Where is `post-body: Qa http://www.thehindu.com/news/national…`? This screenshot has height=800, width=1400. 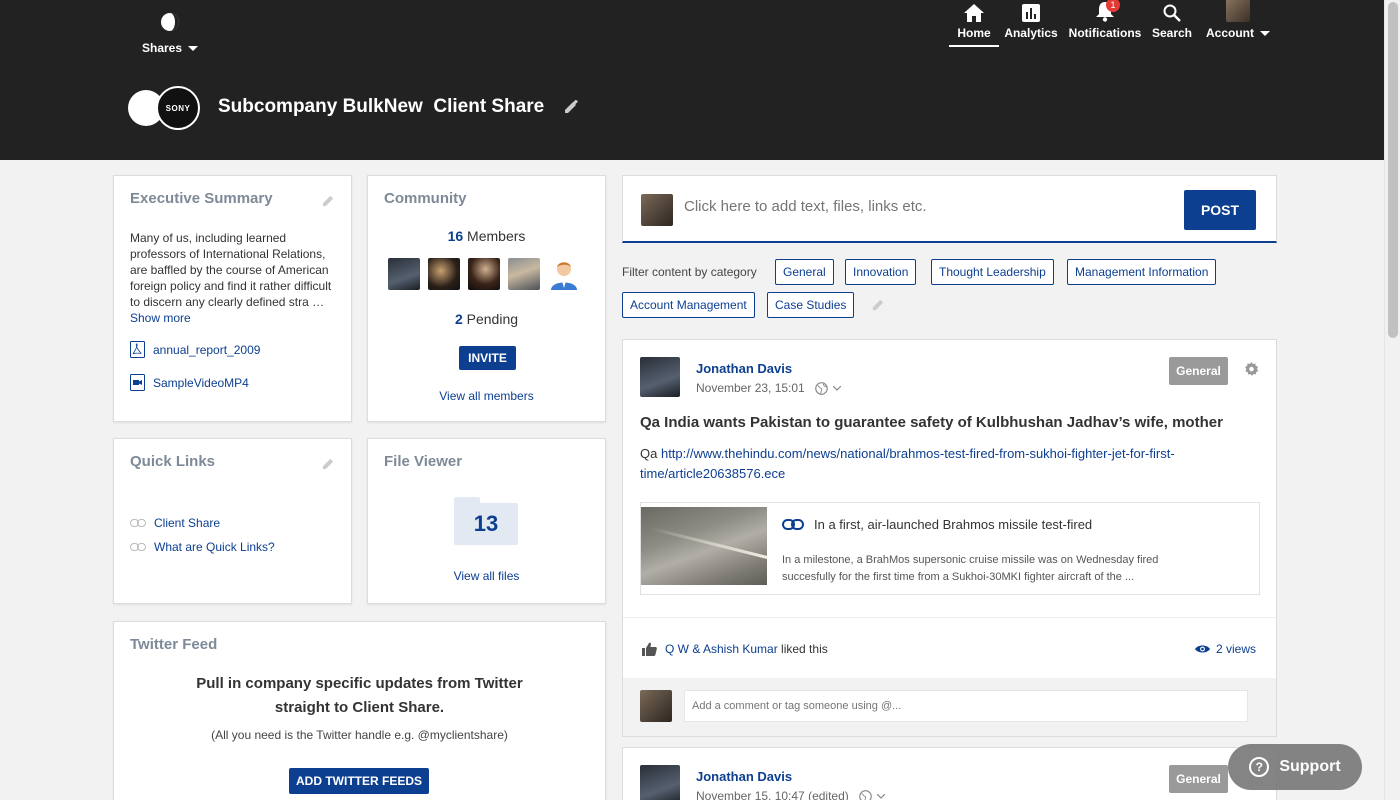
post-body: Qa http://www.thehindu.com/news/national… is located at coordinates (935, 464).